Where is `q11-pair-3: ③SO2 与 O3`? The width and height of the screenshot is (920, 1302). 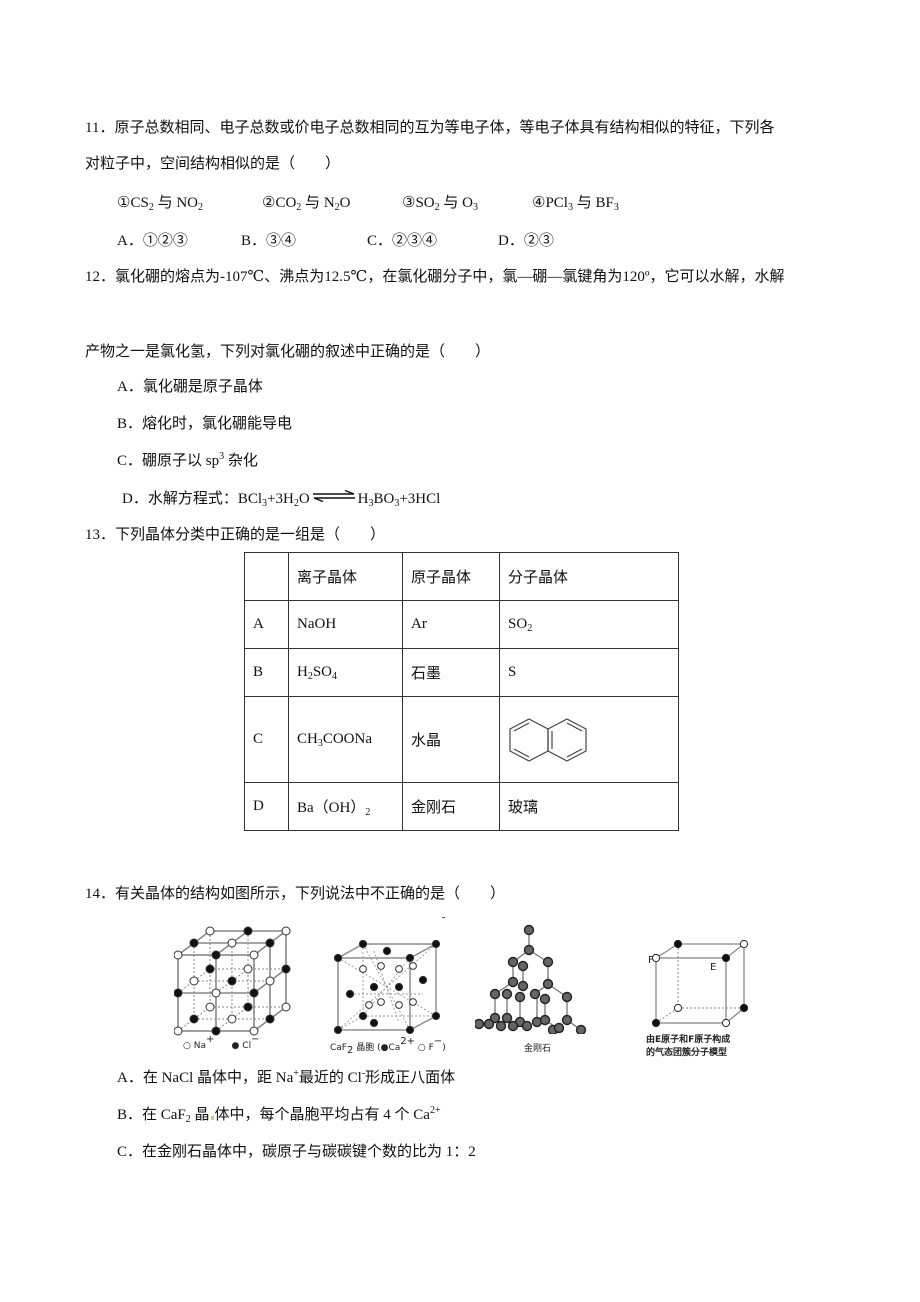 q11-pair-3: ③SO2 与 O3 is located at coordinates (440, 204).